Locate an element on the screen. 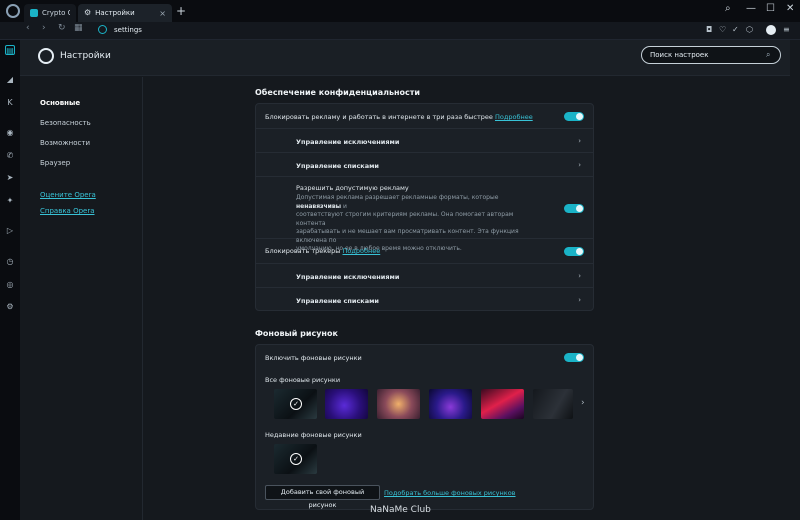 The image size is (800, 520). all-wallpapers-label: Все фоновые рисунки is located at coordinates (303, 380).